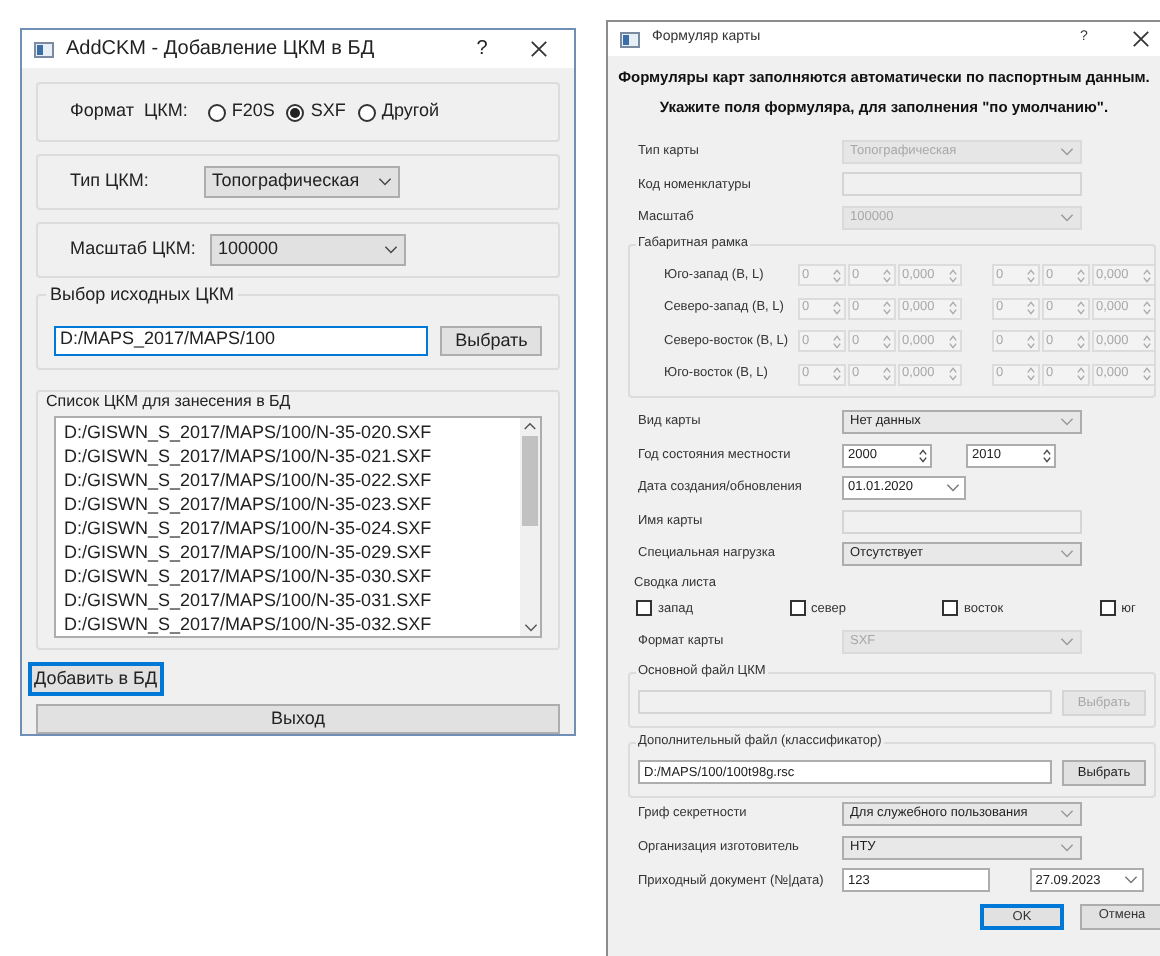 Image resolution: width=1160 pixels, height=956 pixels. What do you see at coordinates (530, 426) in the screenshot?
I see `scroll-up-icon` at bounding box center [530, 426].